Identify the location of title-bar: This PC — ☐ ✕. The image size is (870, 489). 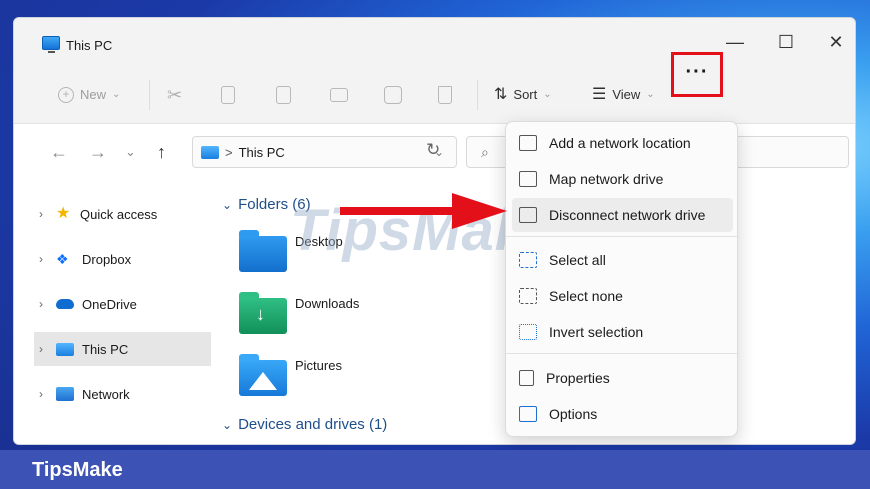
(434, 42).